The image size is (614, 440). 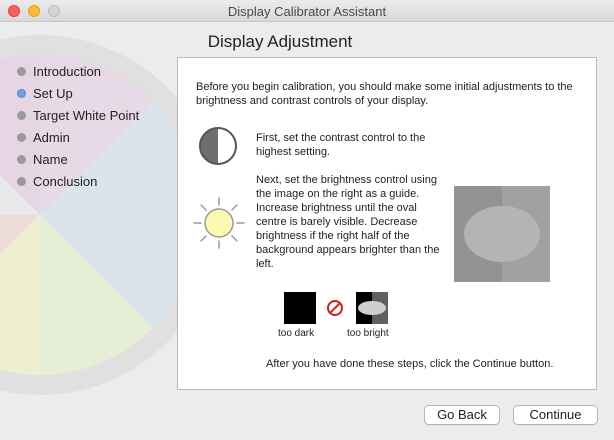 I want to click on step-target-white-point: Target White Point, so click(x=78, y=115).